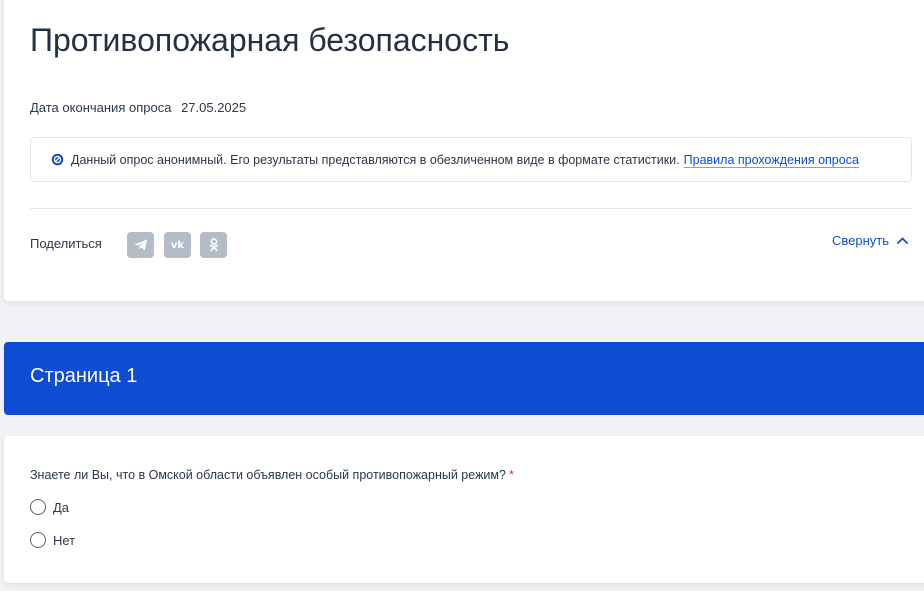 The width and height of the screenshot is (924, 591). What do you see at coordinates (64, 540) in the screenshot?
I see `option-label: Нет` at bounding box center [64, 540].